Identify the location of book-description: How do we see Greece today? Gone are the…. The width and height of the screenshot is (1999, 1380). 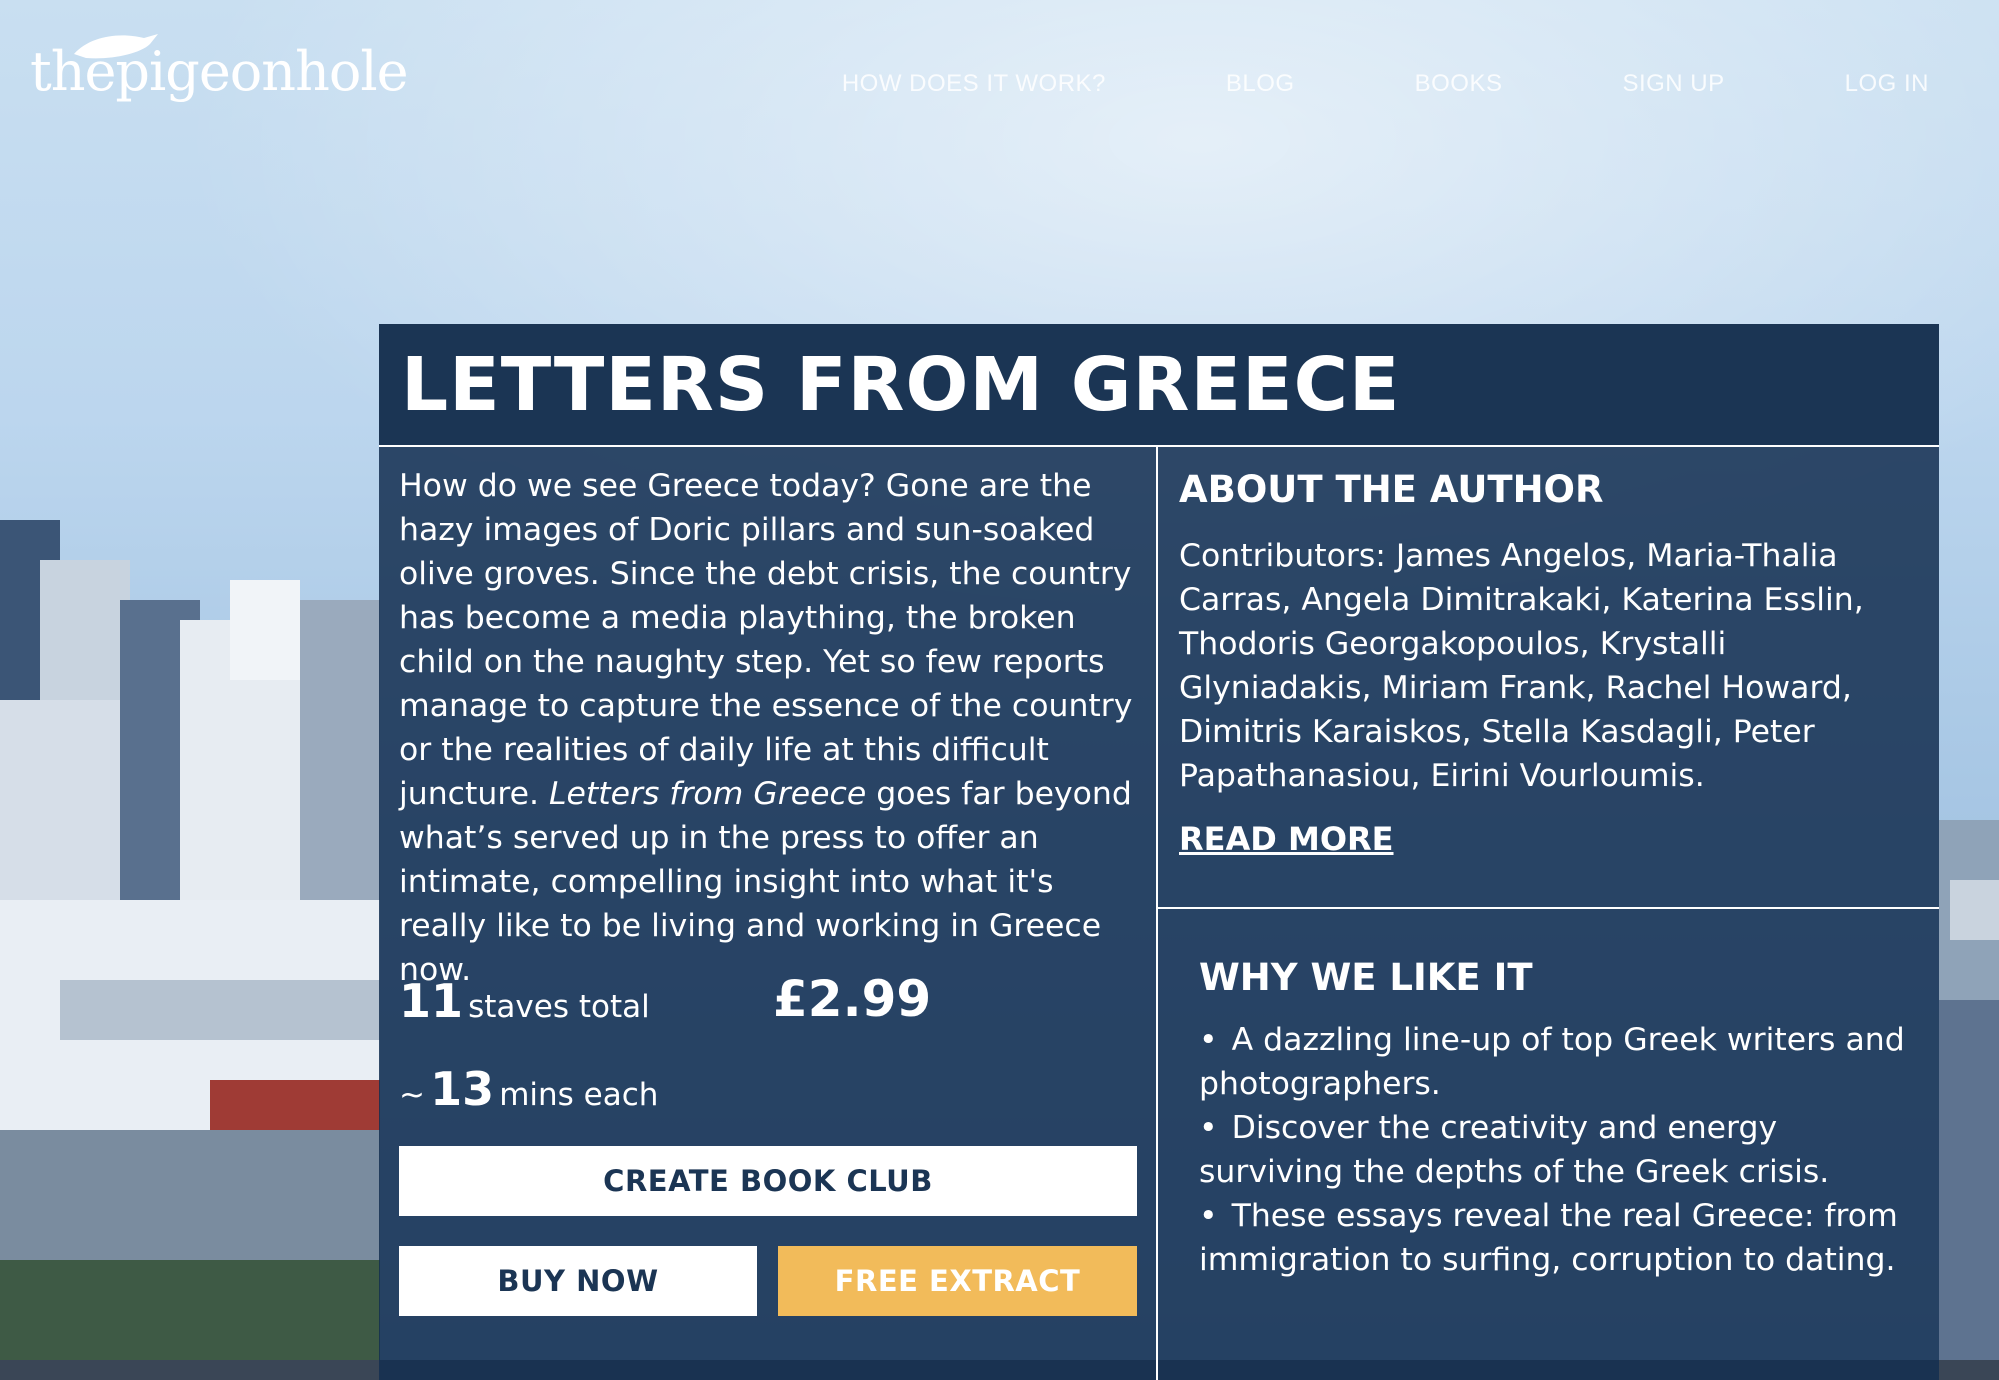
(769, 728).